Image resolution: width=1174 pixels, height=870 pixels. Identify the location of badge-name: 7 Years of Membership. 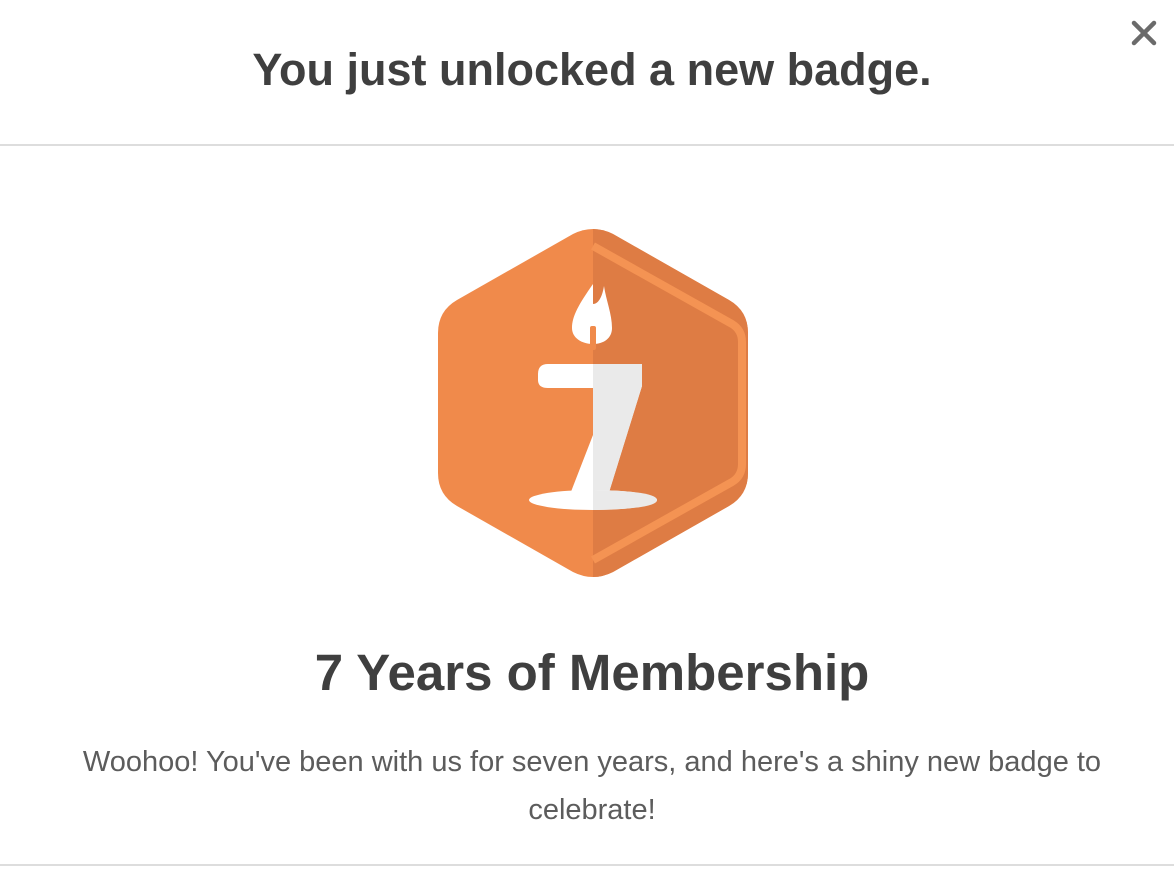
(592, 672).